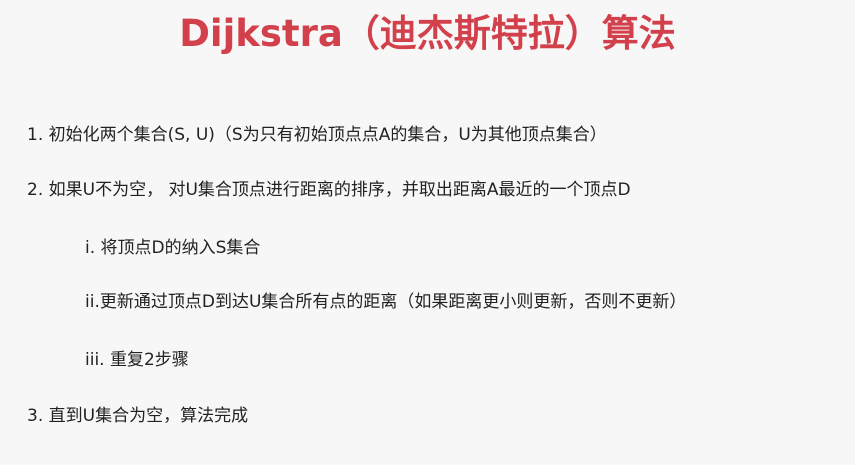  Describe the element at coordinates (427, 33) in the screenshot. I see `slide-title: Dijkstra（迪杰斯特拉）算法` at that location.